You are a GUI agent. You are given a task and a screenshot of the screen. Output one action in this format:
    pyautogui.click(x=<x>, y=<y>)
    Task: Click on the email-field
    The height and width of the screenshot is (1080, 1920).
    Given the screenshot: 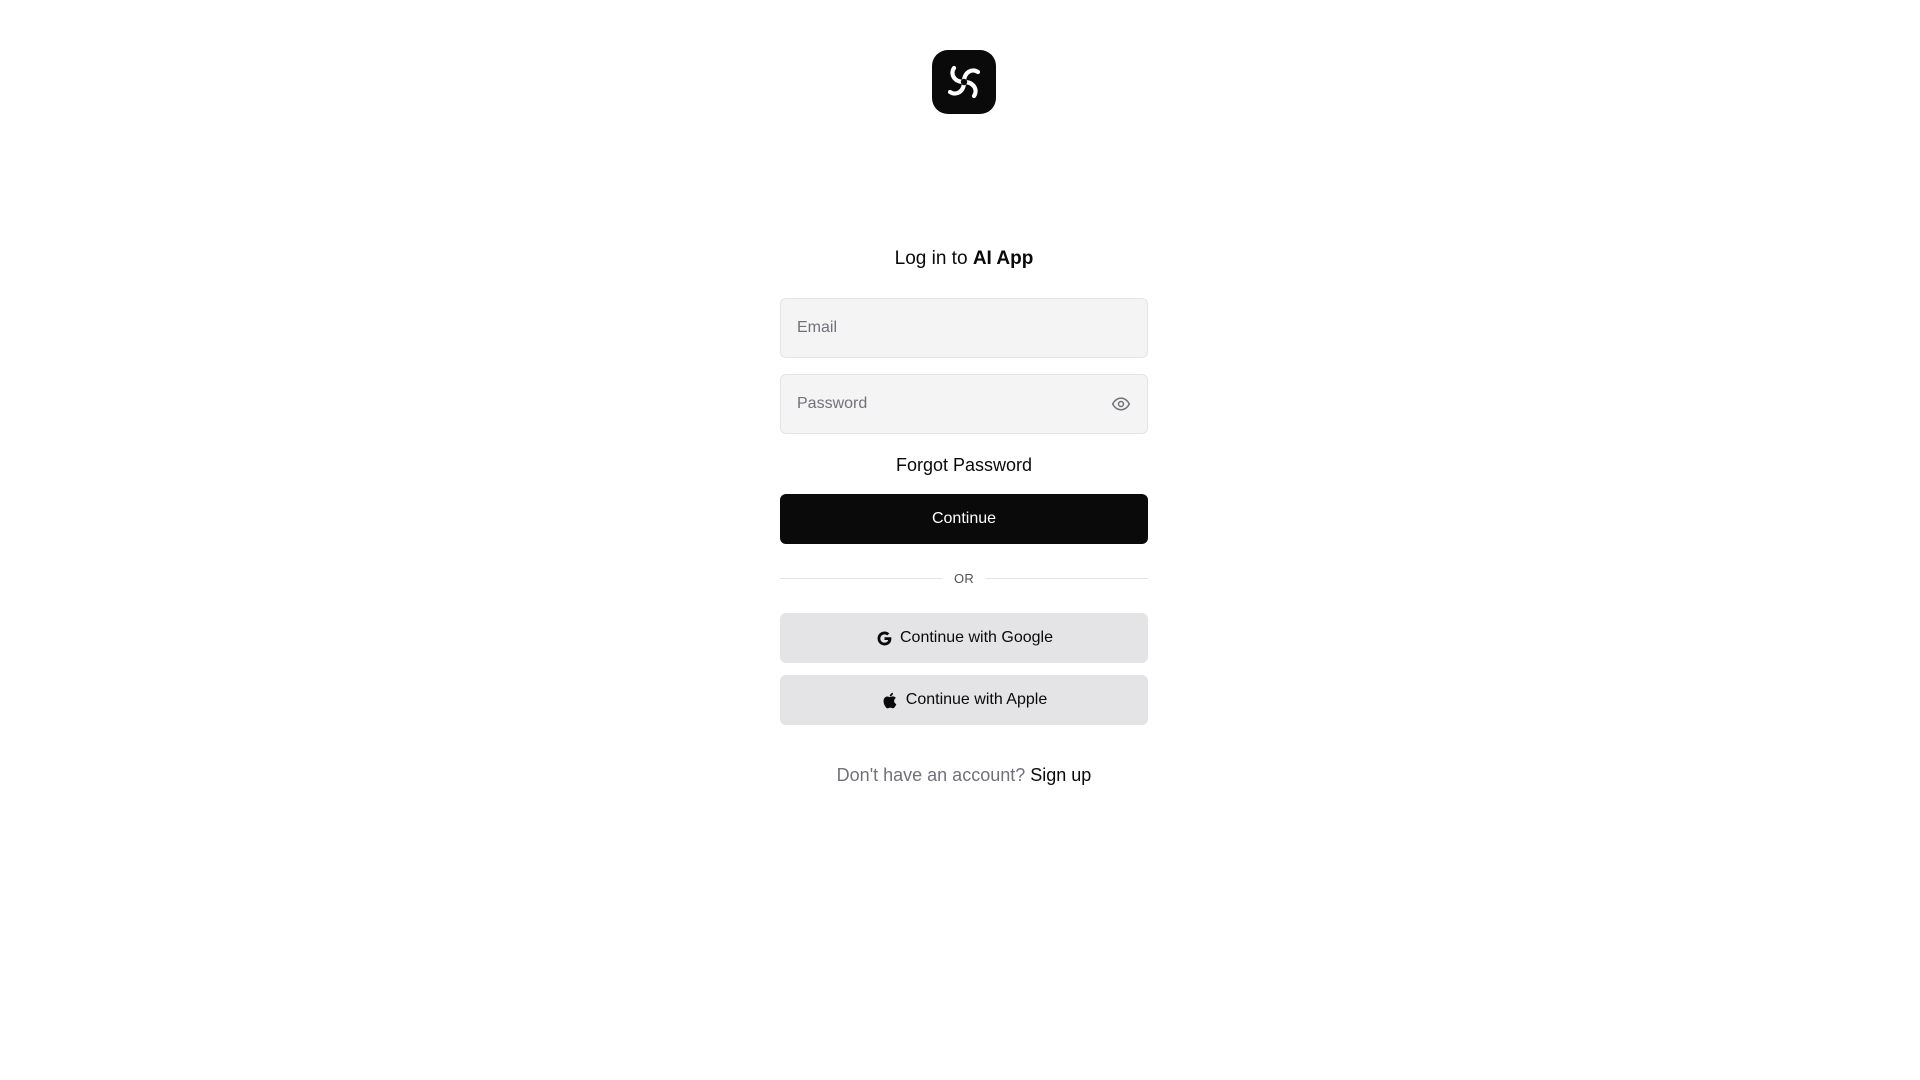 What is the action you would take?
    pyautogui.click(x=964, y=328)
    